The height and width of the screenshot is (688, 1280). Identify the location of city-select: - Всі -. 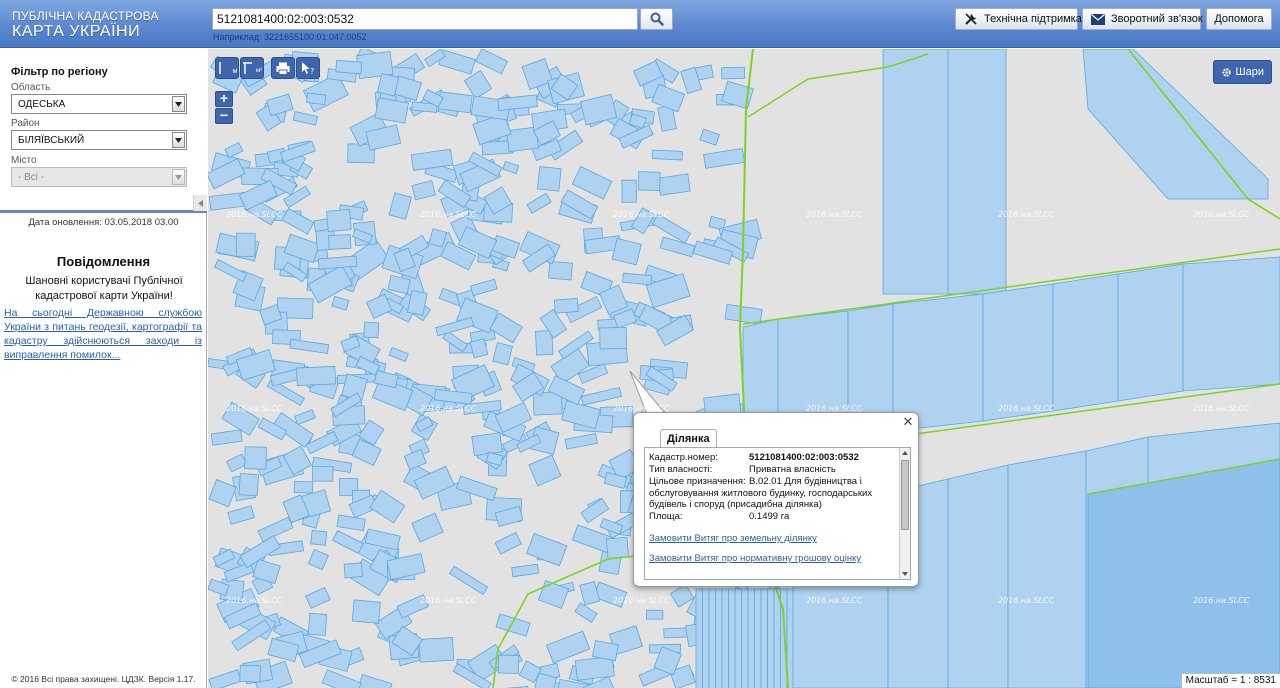
(99, 177).